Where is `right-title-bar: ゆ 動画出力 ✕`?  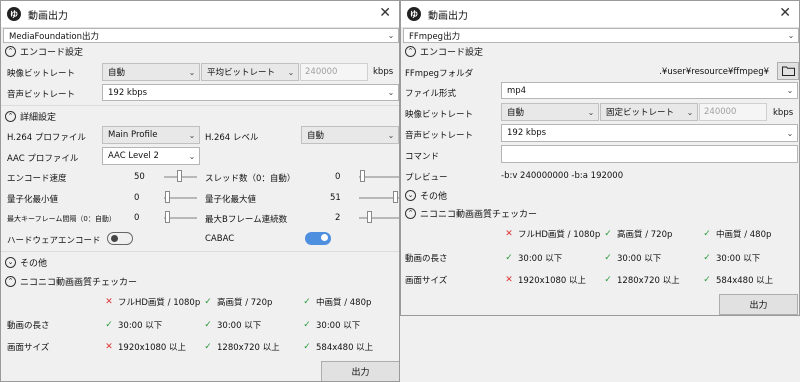
right-title-bar: ゆ 動画出力 ✕ is located at coordinates (600, 14).